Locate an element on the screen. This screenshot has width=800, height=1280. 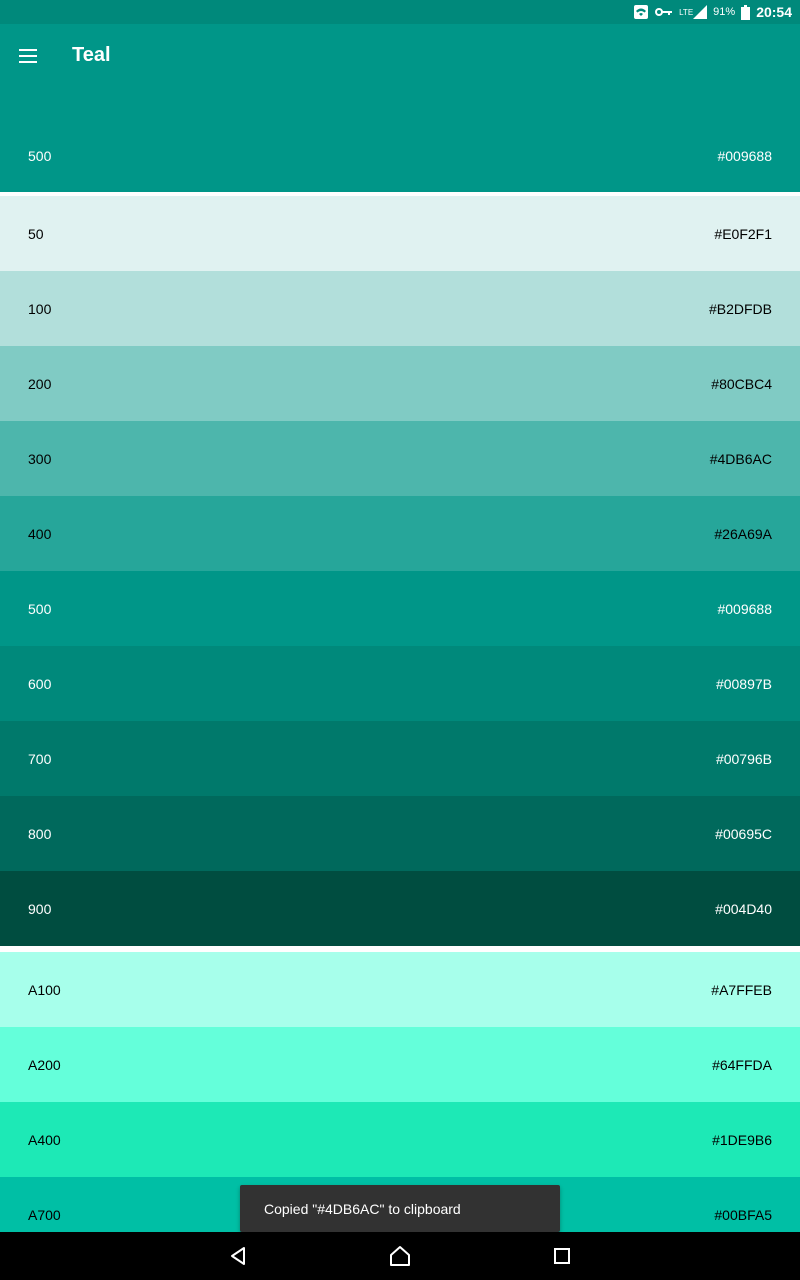
app-bar: Teal 500 #009688 is located at coordinates (400, 108).